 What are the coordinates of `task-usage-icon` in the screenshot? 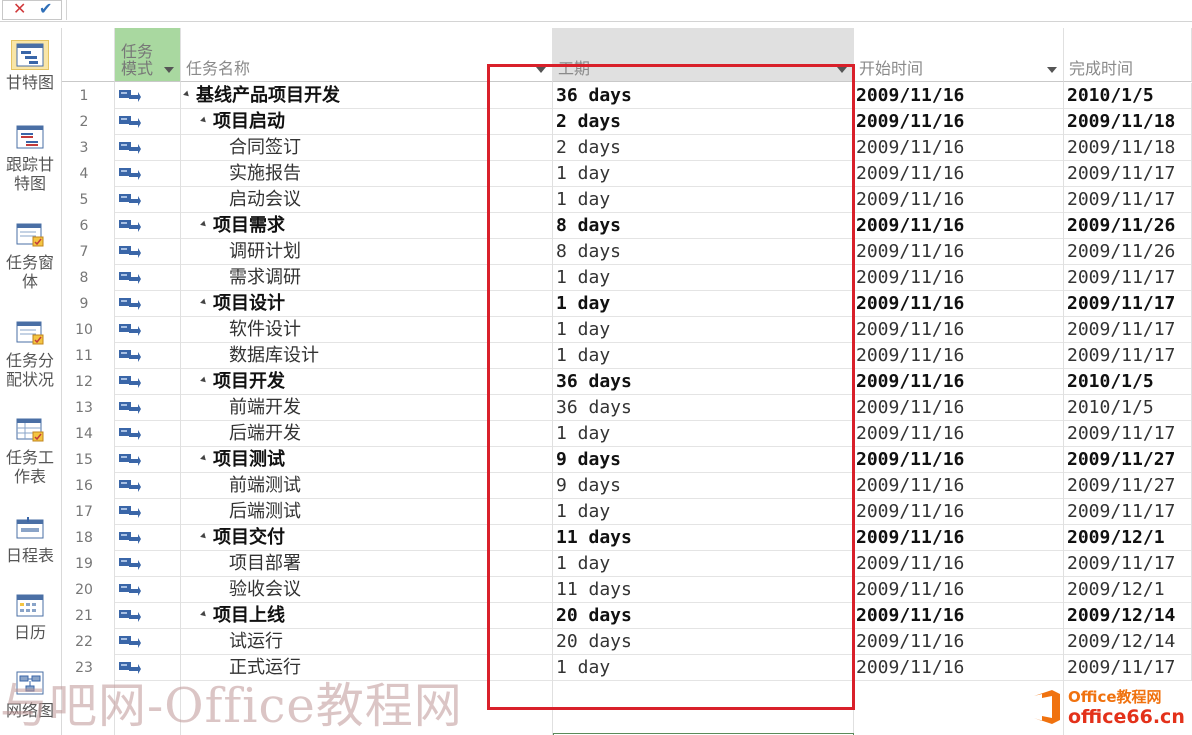 It's located at (30, 333).